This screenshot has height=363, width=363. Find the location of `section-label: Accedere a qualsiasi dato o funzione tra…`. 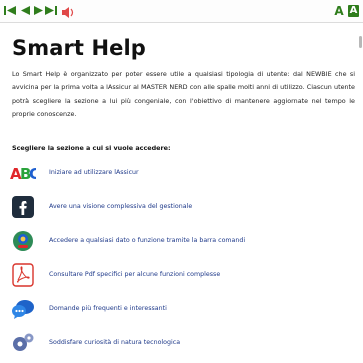

section-label: Accedere a qualsiasi dato o funzione tra… is located at coordinates (147, 241).